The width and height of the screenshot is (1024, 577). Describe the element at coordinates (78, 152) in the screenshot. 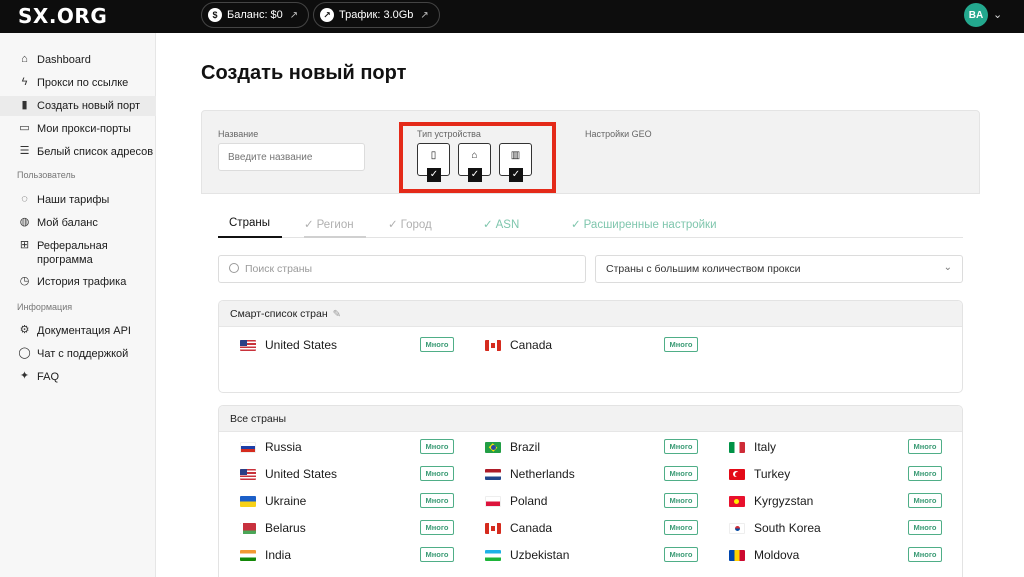

I see `sidebar-item-whitelist: ☰ Белый список адресов` at that location.